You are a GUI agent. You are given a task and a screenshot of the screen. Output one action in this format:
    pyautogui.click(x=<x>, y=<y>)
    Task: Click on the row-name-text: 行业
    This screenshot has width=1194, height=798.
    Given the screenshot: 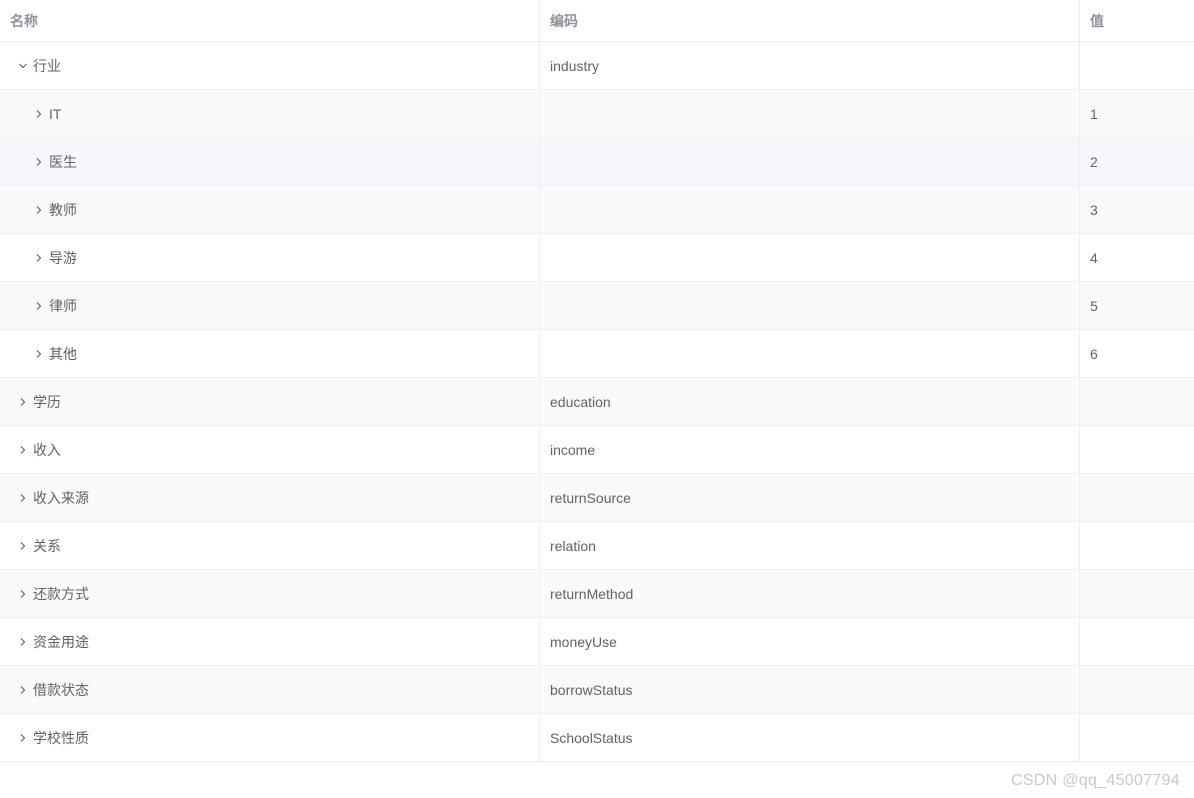 What is the action you would take?
    pyautogui.click(x=47, y=65)
    